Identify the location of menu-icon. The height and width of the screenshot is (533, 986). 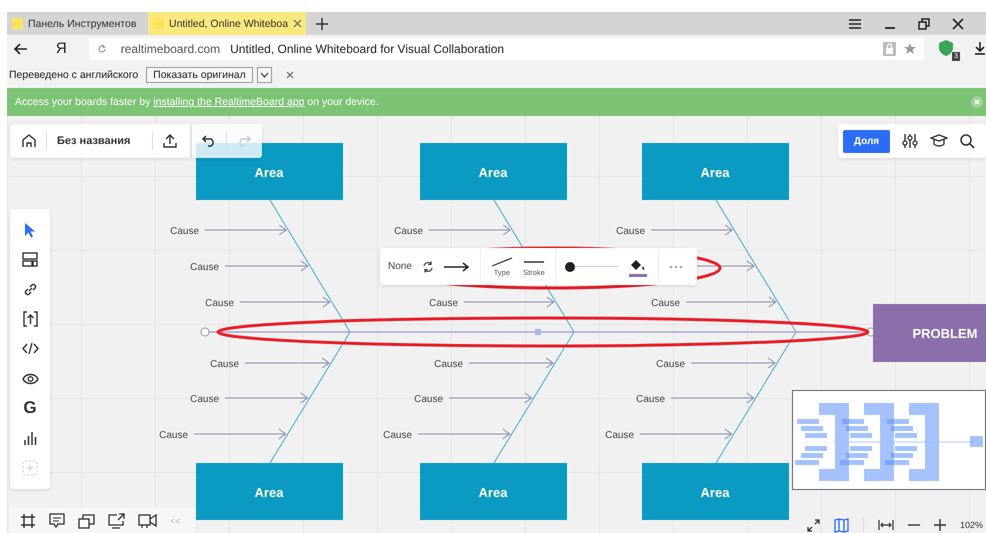
(855, 24).